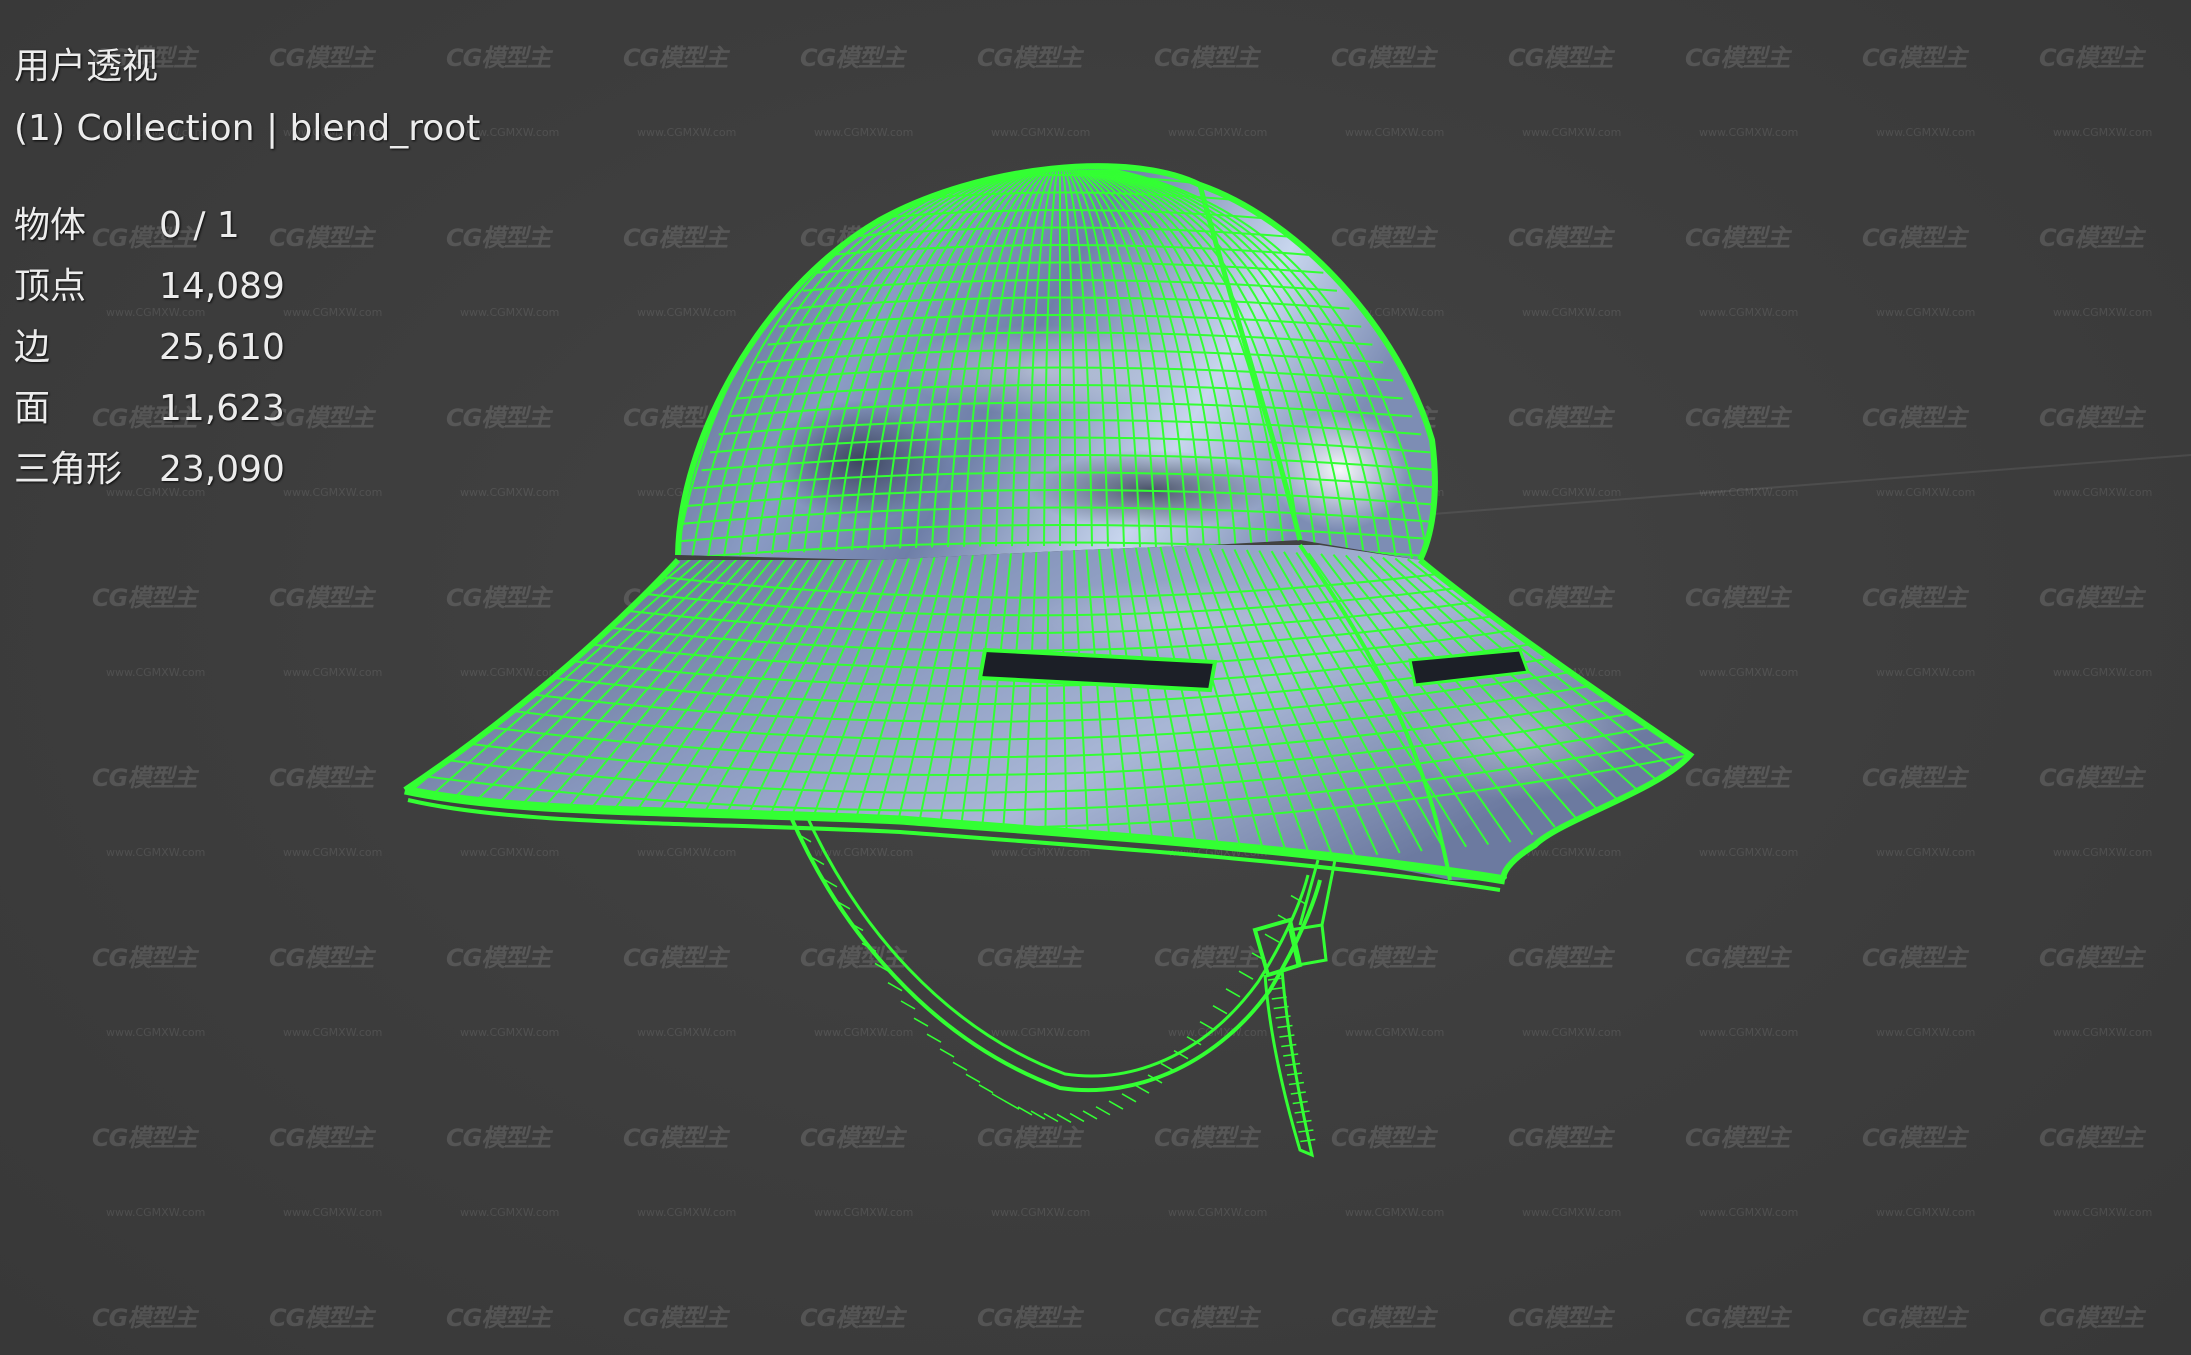  I want to click on stat-label: 物体, so click(50, 225).